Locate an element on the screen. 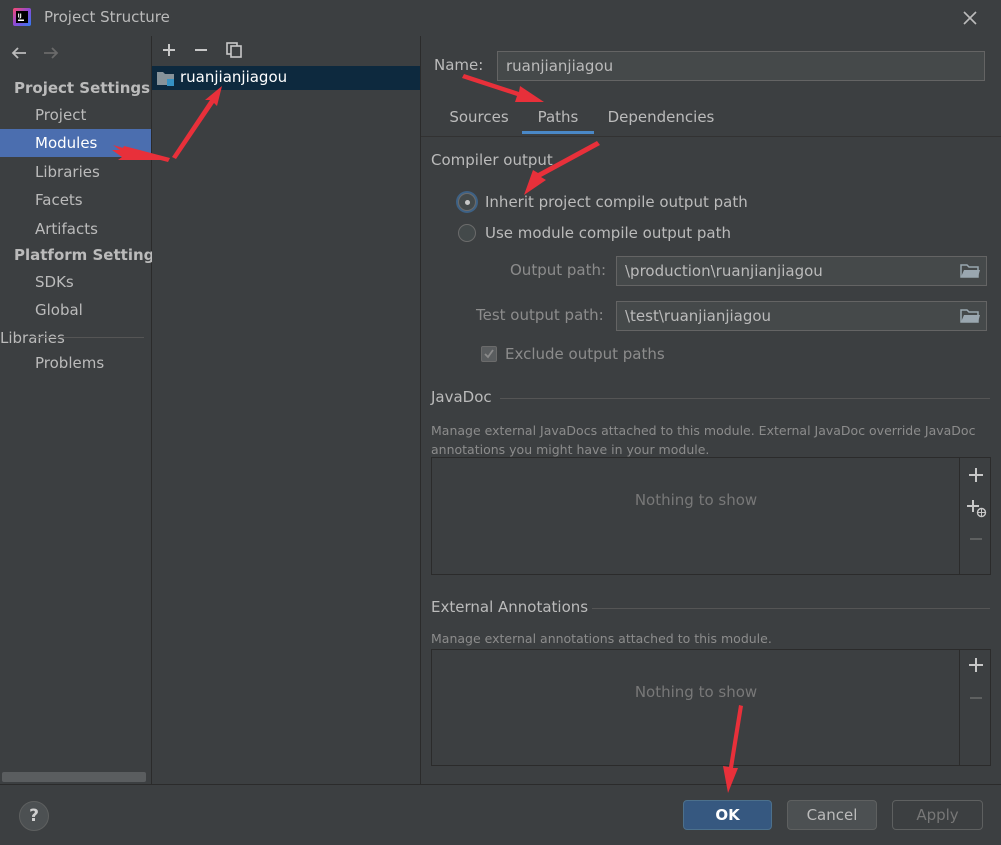 This screenshot has height=845, width=1001. module-name-field: ruanjianjiagou is located at coordinates (741, 66).